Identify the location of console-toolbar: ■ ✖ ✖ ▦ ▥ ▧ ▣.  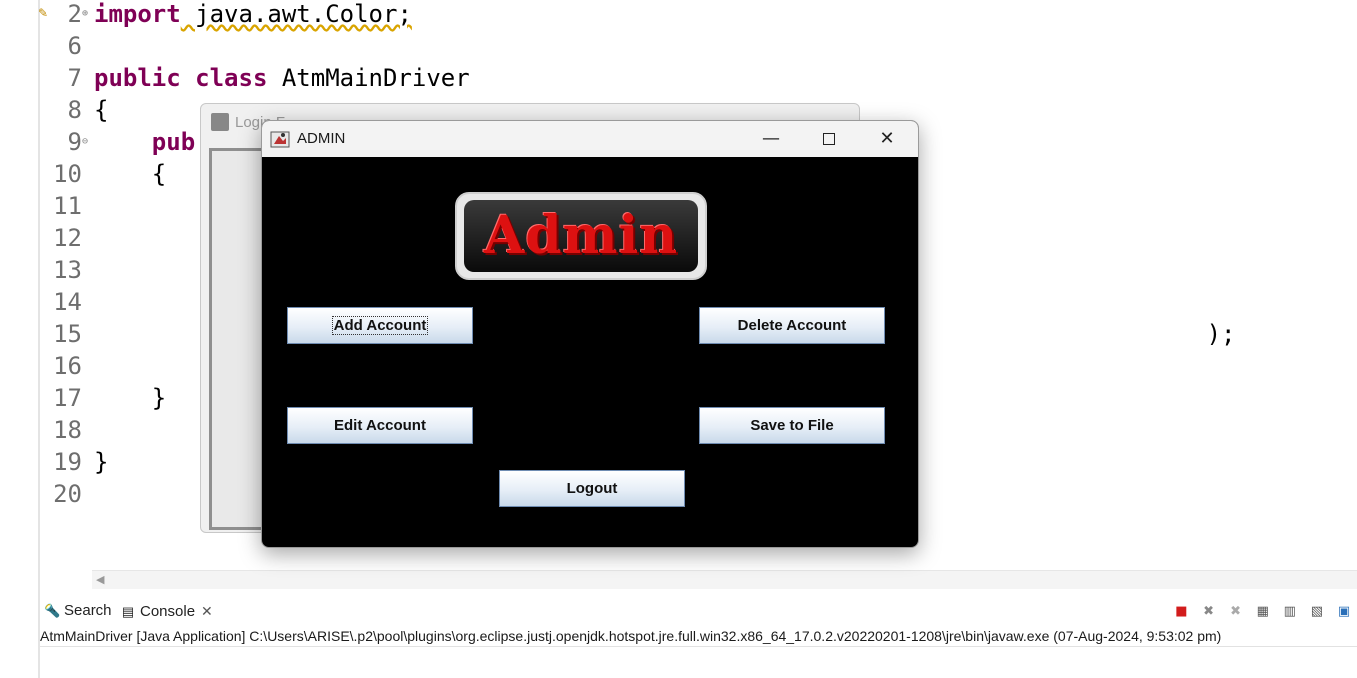
(1260, 610).